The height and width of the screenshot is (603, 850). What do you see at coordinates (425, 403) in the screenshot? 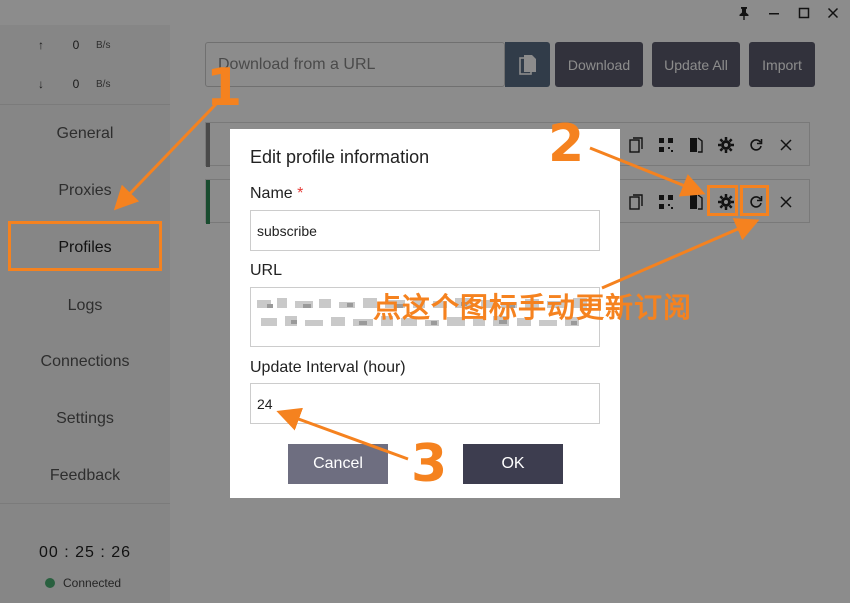
I see `interval-field: 24` at bounding box center [425, 403].